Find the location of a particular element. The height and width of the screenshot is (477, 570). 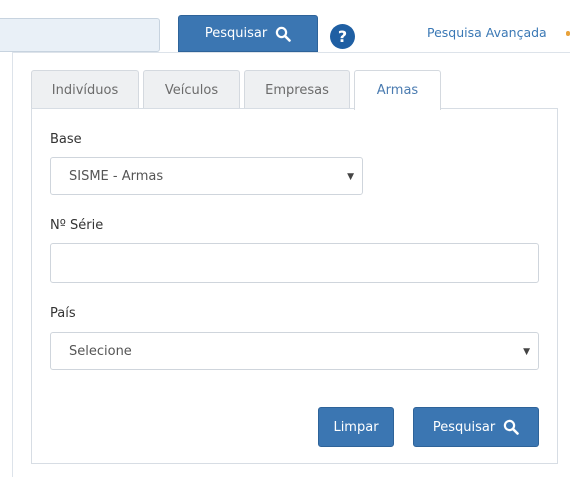

clear-button-label: Limpar is located at coordinates (356, 427).